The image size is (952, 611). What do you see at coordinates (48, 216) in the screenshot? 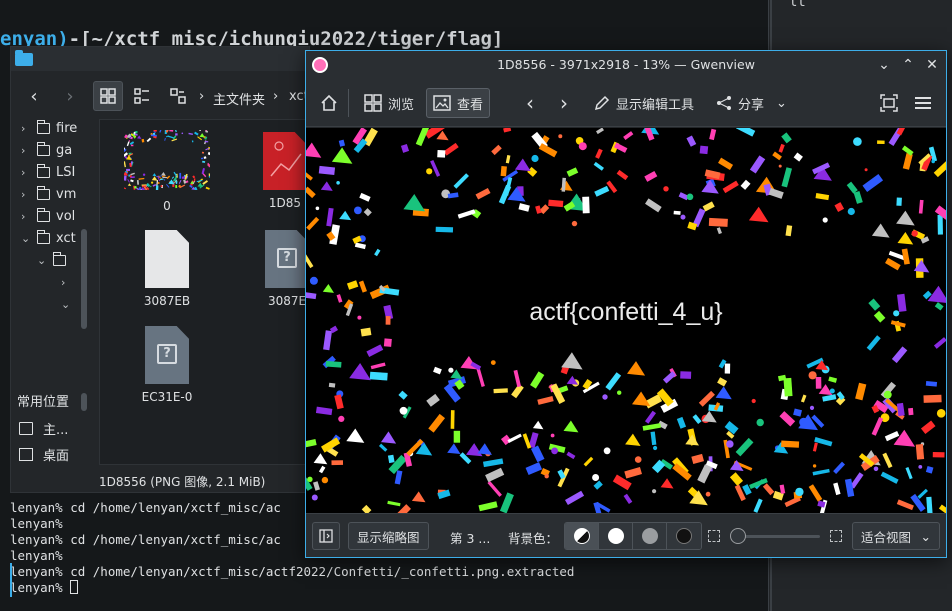
I see `tree-item: › vol` at bounding box center [48, 216].